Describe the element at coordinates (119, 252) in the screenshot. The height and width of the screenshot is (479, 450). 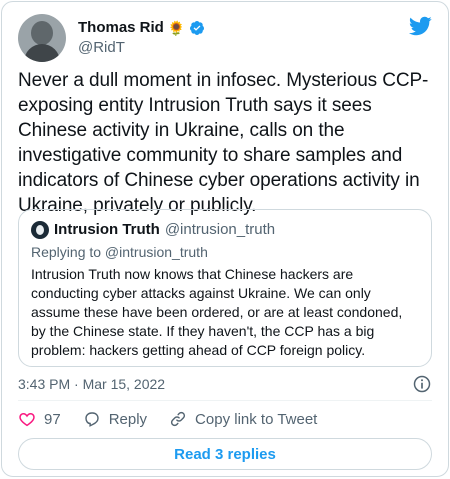
I see `quoted-replying-to: Replying to @intrusion_truth` at that location.